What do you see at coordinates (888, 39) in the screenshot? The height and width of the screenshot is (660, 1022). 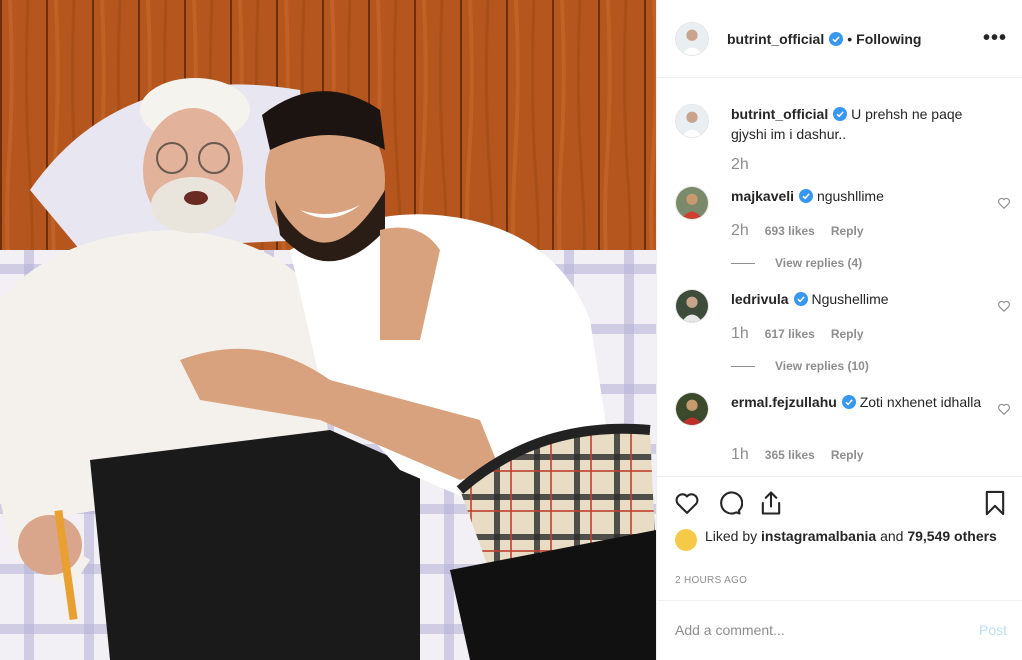 I see `following-button: Following` at bounding box center [888, 39].